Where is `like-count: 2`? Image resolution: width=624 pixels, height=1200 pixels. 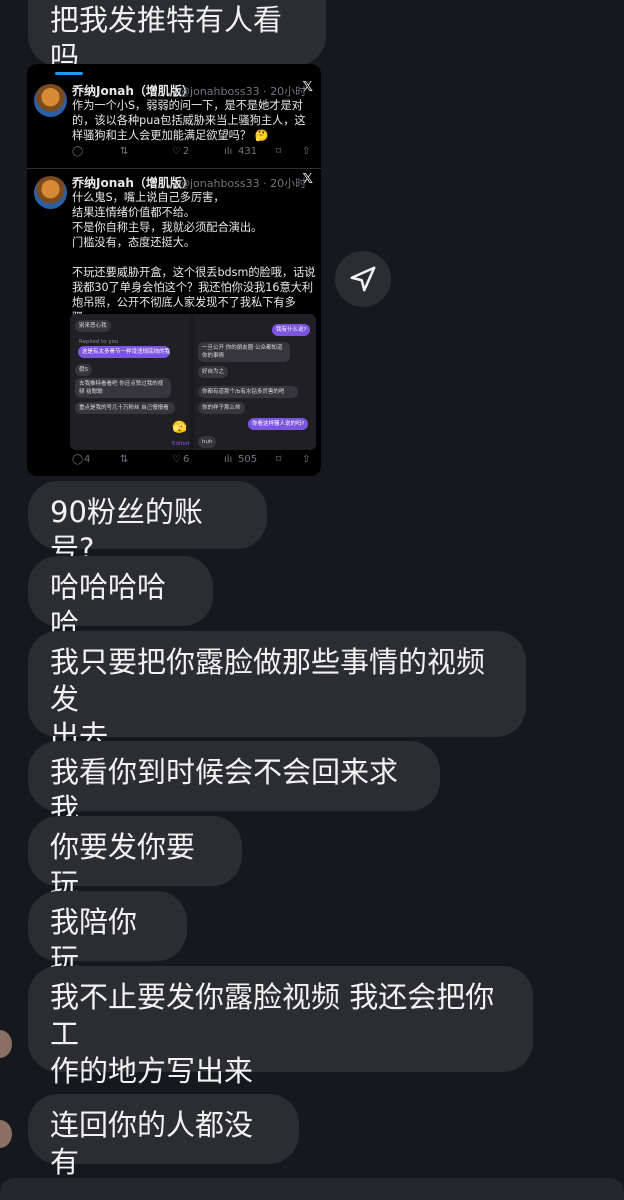 like-count: 2 is located at coordinates (186, 151).